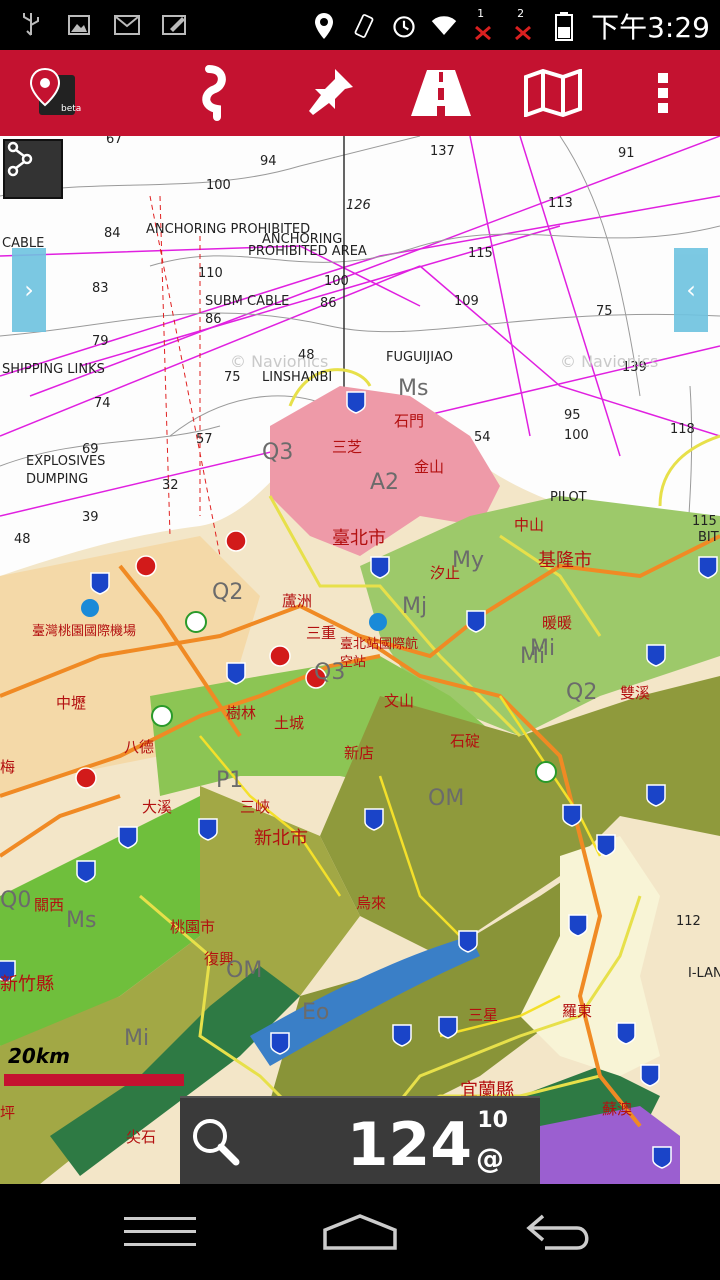 The height and width of the screenshot is (1280, 720). I want to click on place-label: 三峽, so click(255, 807).